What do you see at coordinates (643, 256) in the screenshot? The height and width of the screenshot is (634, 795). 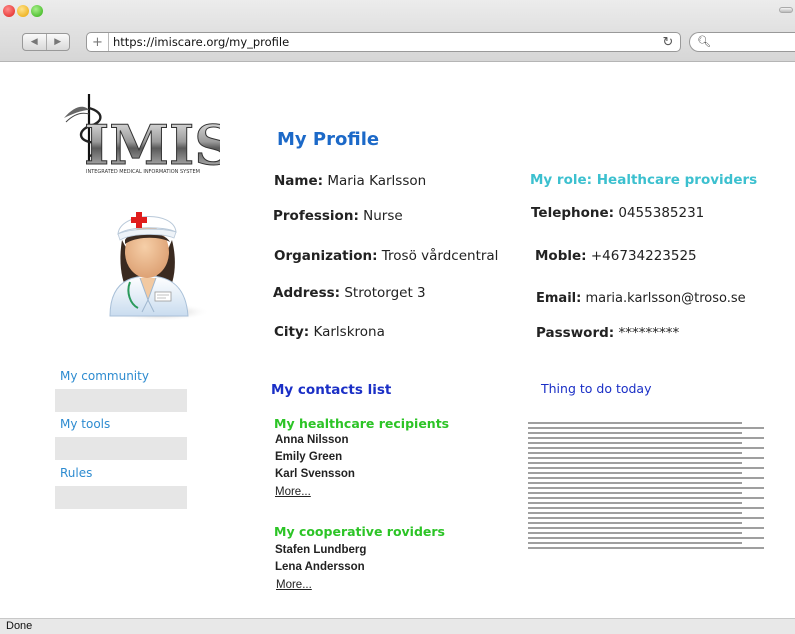 I see `mobile-value: +46734223525` at bounding box center [643, 256].